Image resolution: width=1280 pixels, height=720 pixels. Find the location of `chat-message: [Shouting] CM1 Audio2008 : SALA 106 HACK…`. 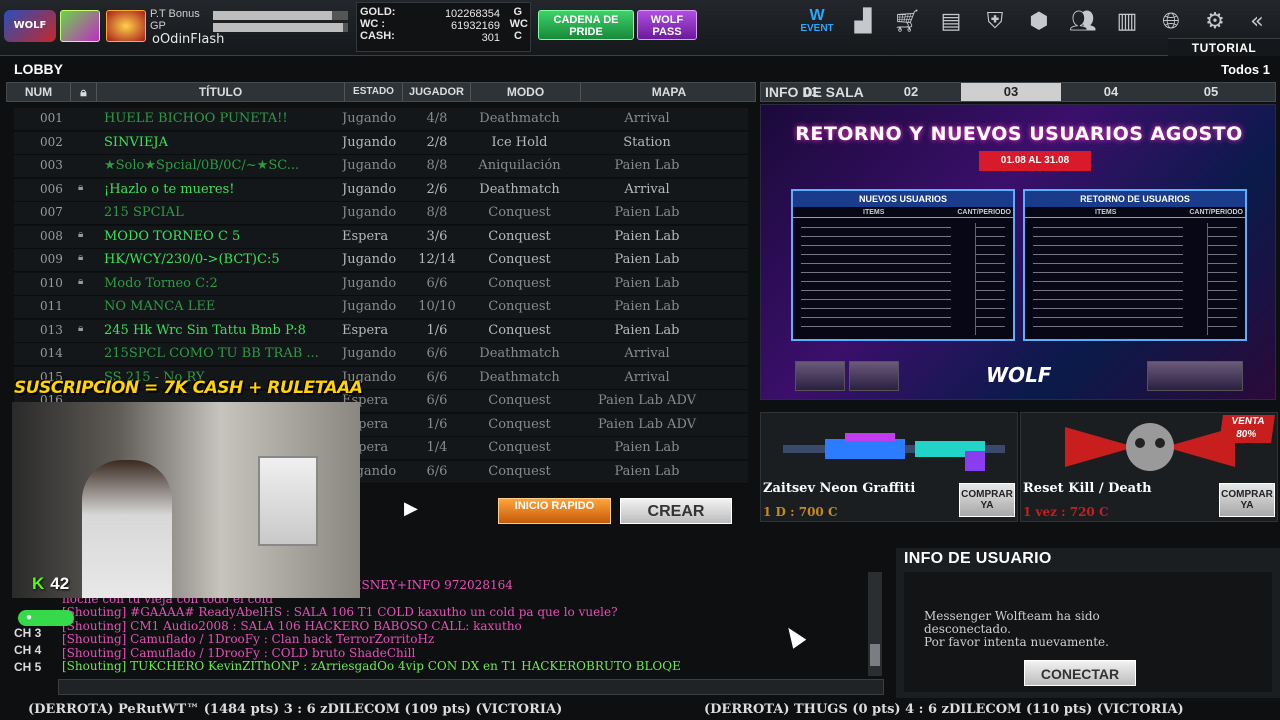

chat-message: [Shouting] CM1 Audio2008 : SALA 106 HACK… is located at coordinates (292, 625).